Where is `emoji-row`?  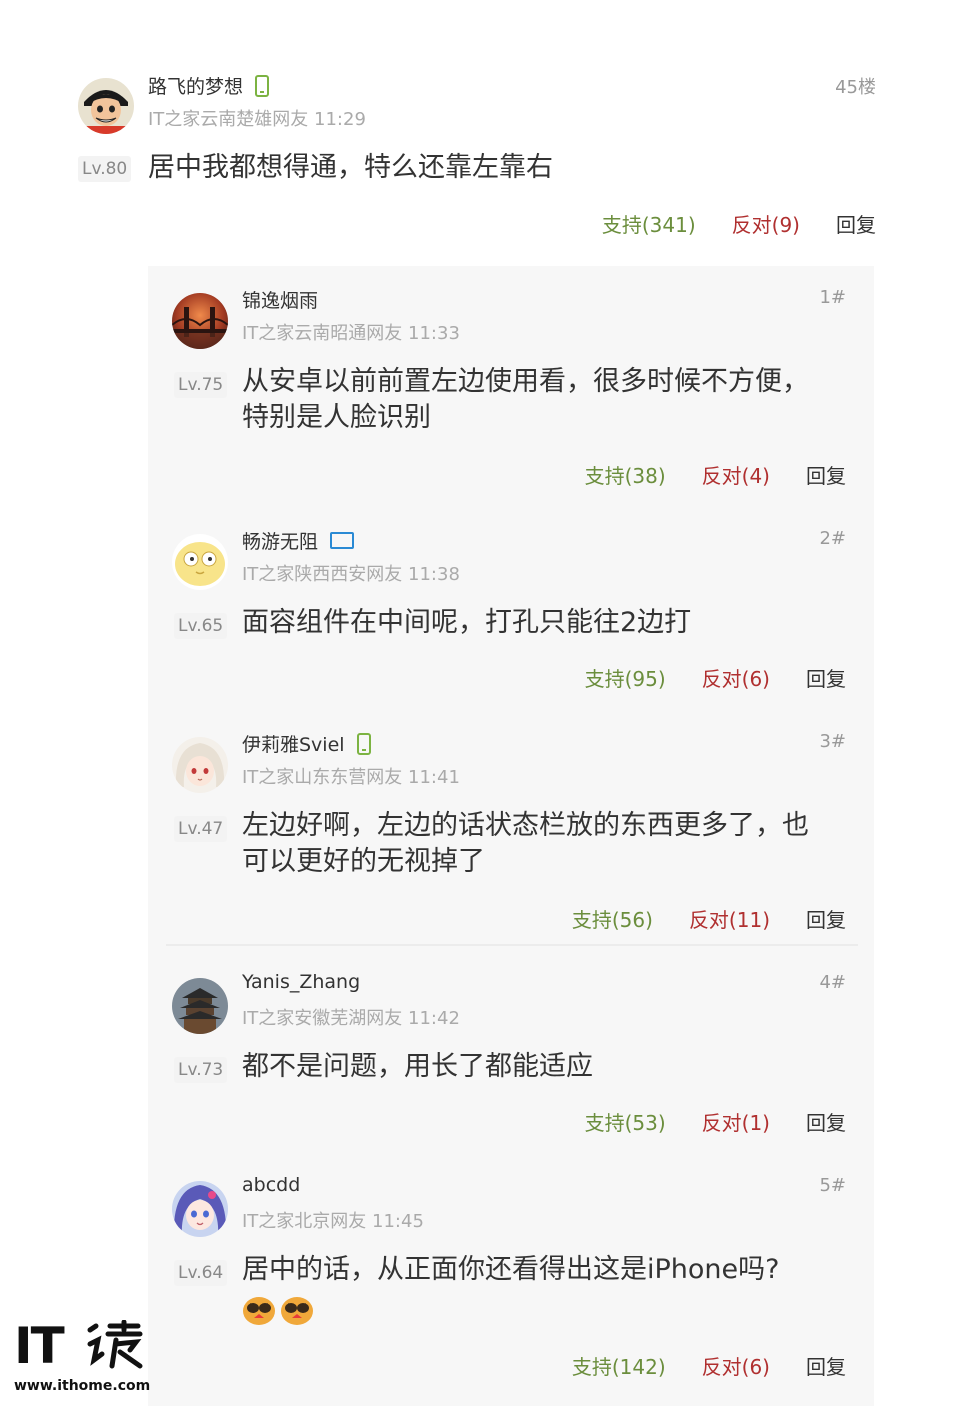 emoji-row is located at coordinates (510, 1310).